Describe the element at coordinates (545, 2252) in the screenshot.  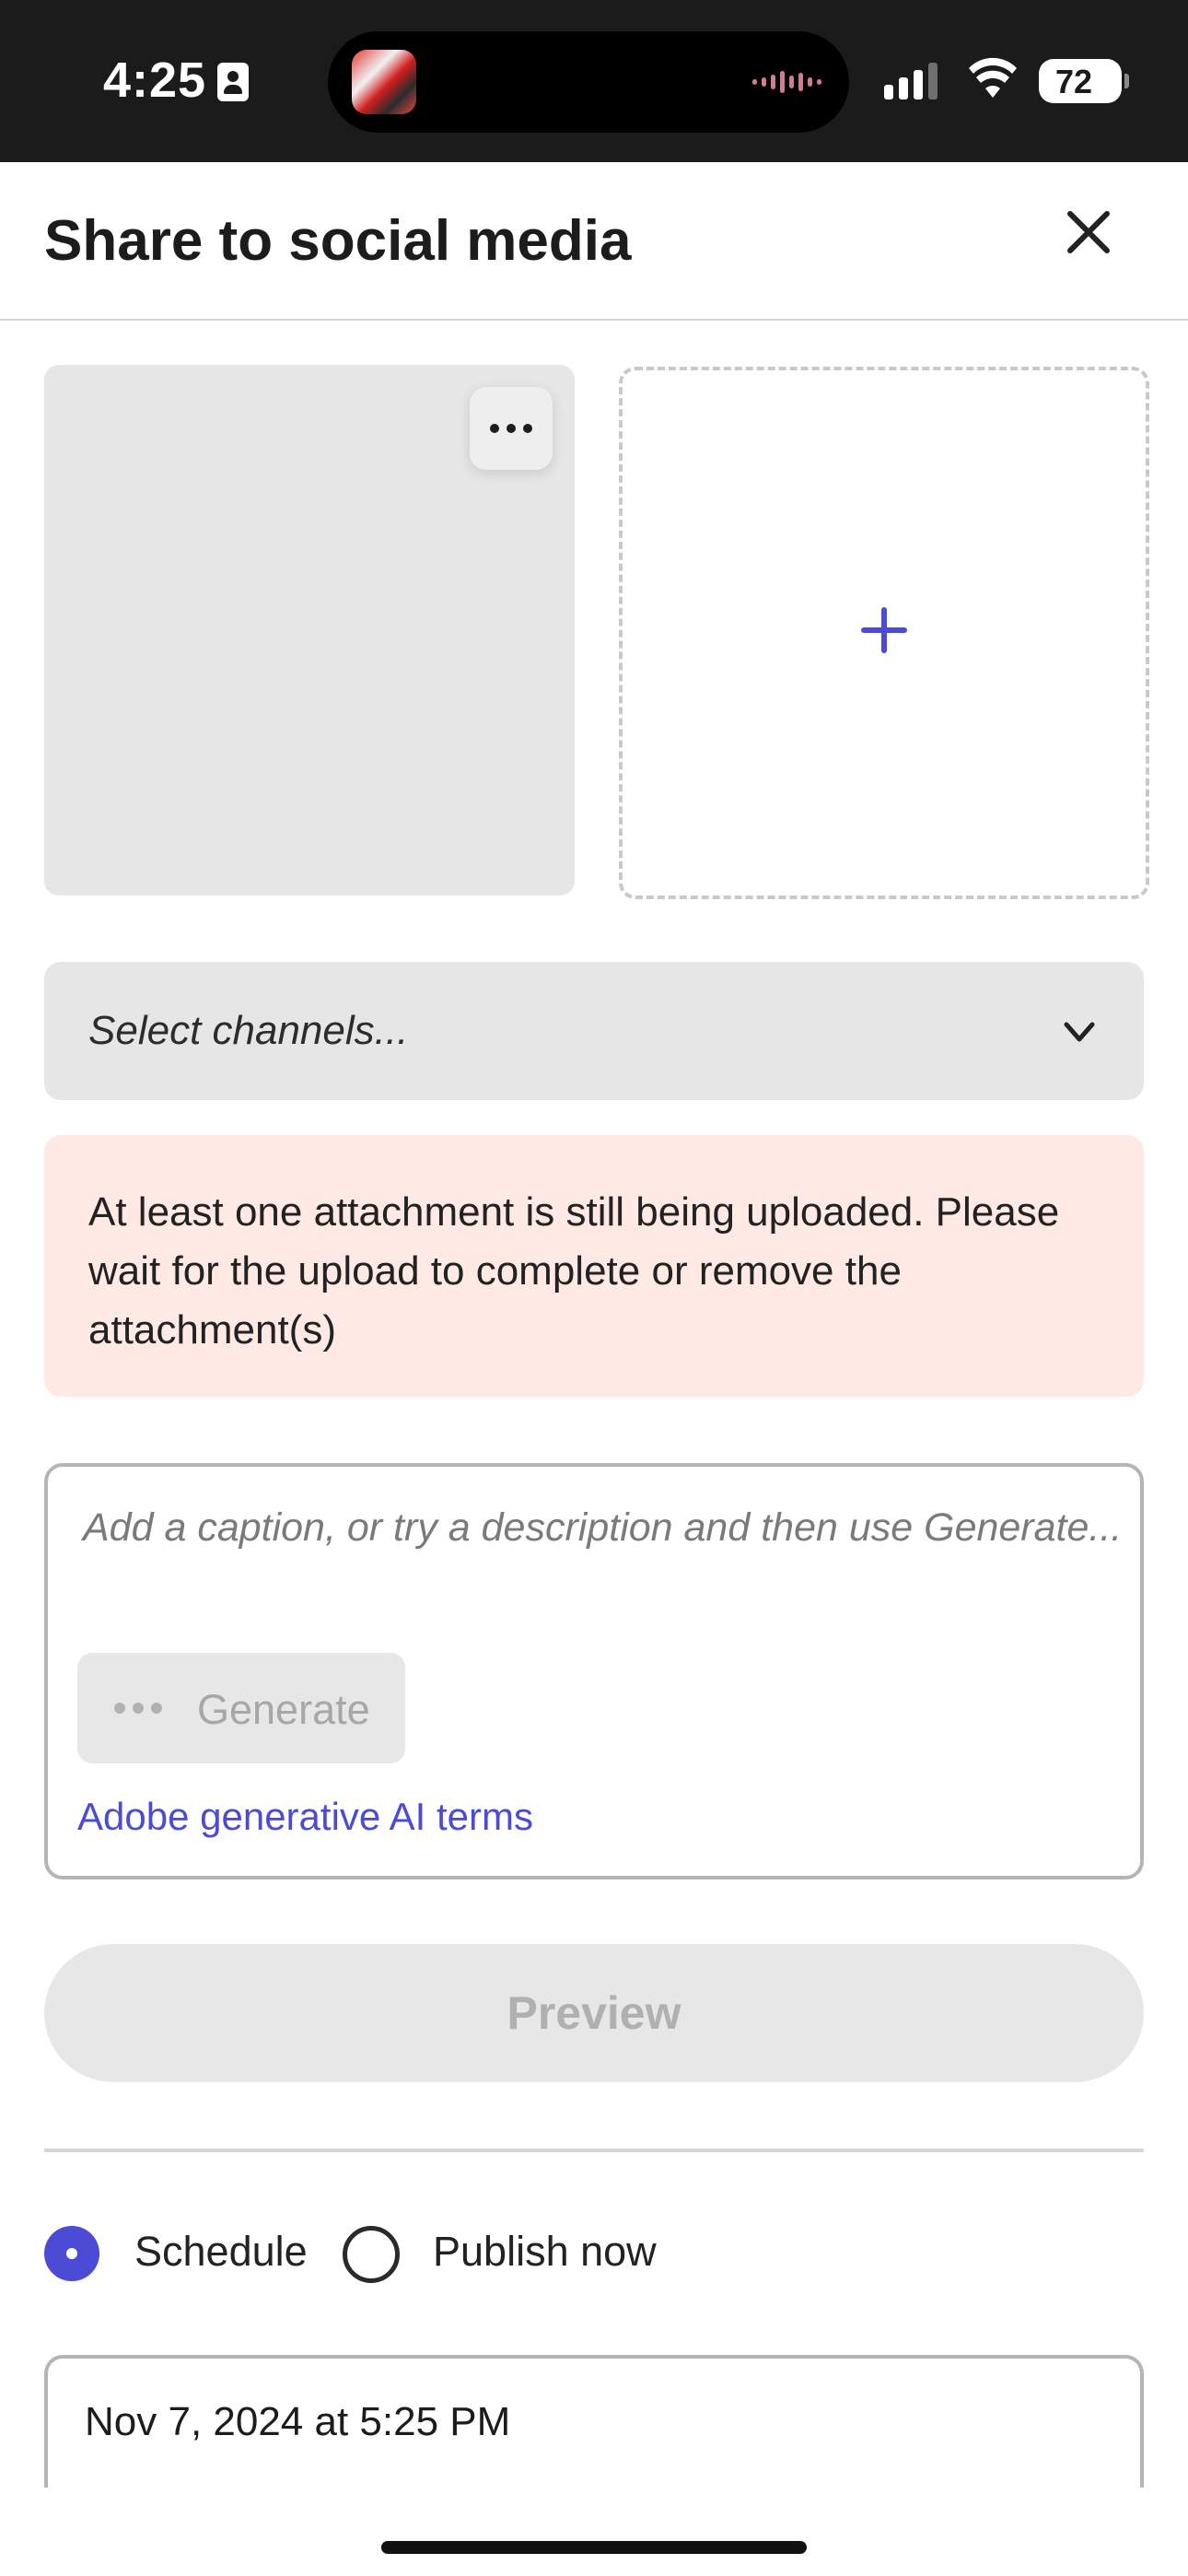
I see `publish-now-label: Publish now` at that location.